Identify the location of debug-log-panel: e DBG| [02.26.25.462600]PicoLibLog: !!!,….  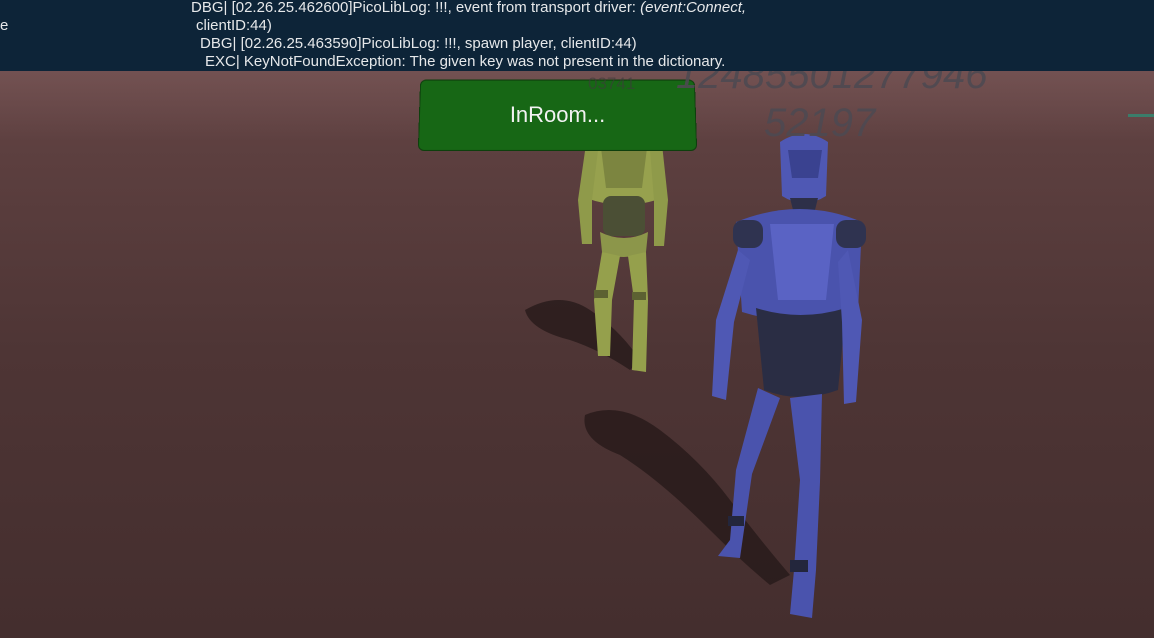
(577, 35).